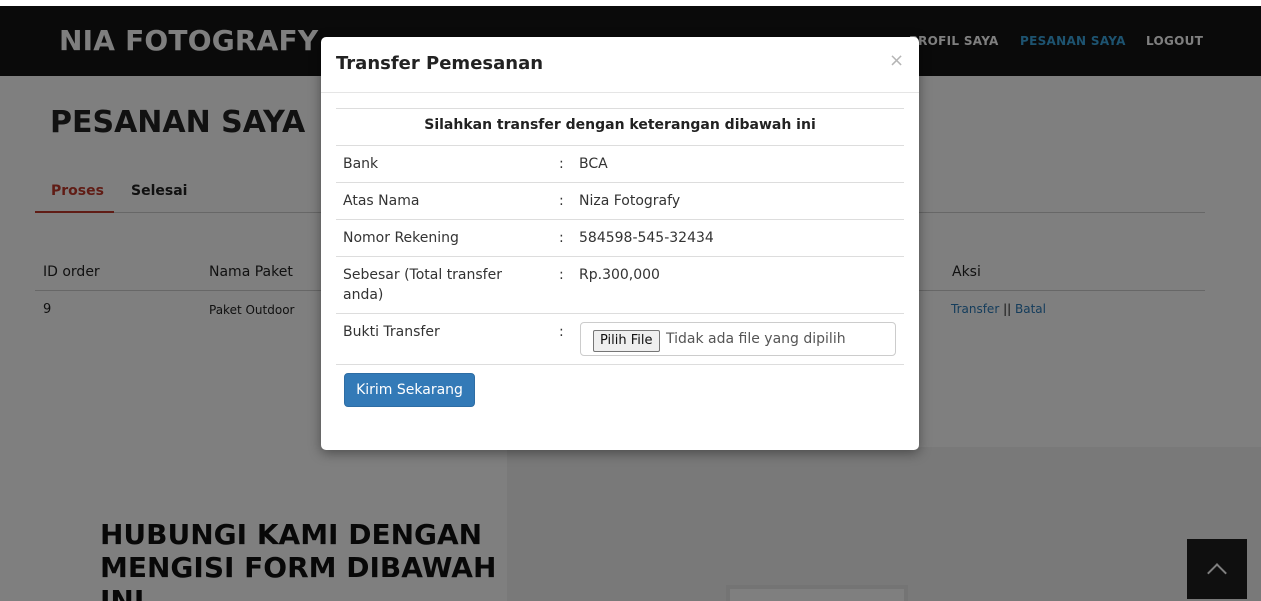  I want to click on value-atas-nama: Niza Fotografy, so click(630, 201).